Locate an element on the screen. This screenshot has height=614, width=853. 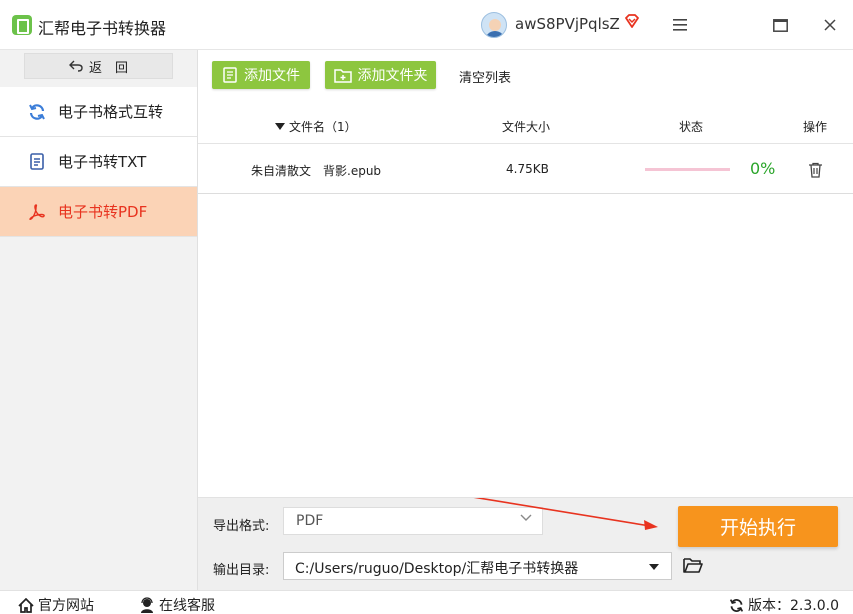
format-label: 导出格式: is located at coordinates (241, 526).